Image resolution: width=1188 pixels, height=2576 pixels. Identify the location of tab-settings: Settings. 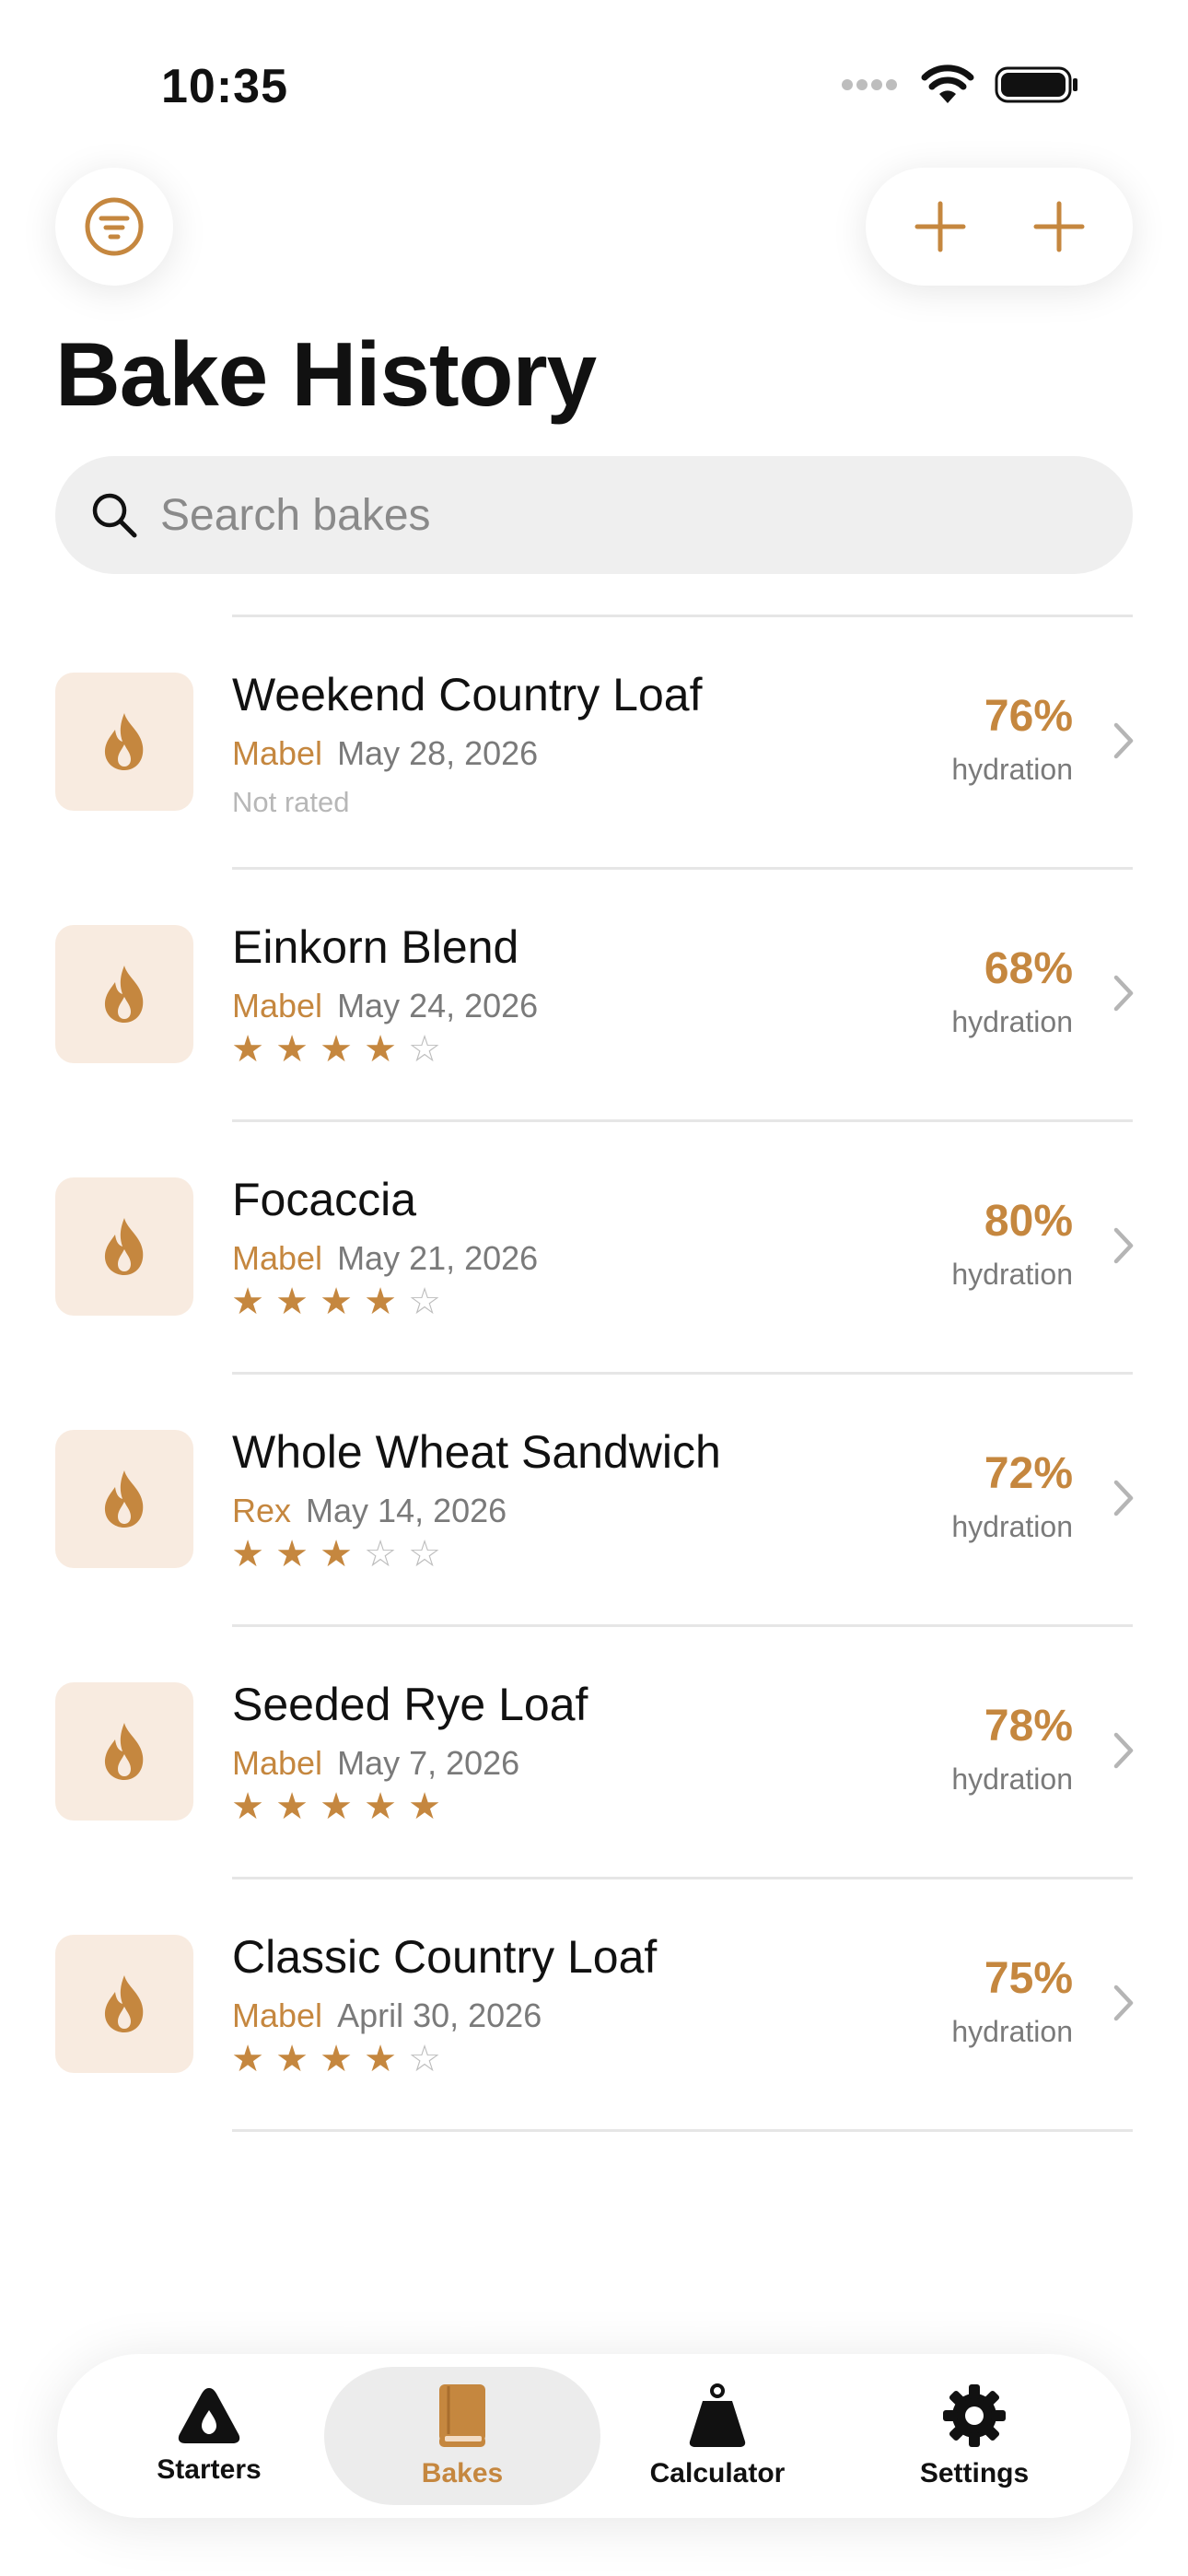
(974, 2436).